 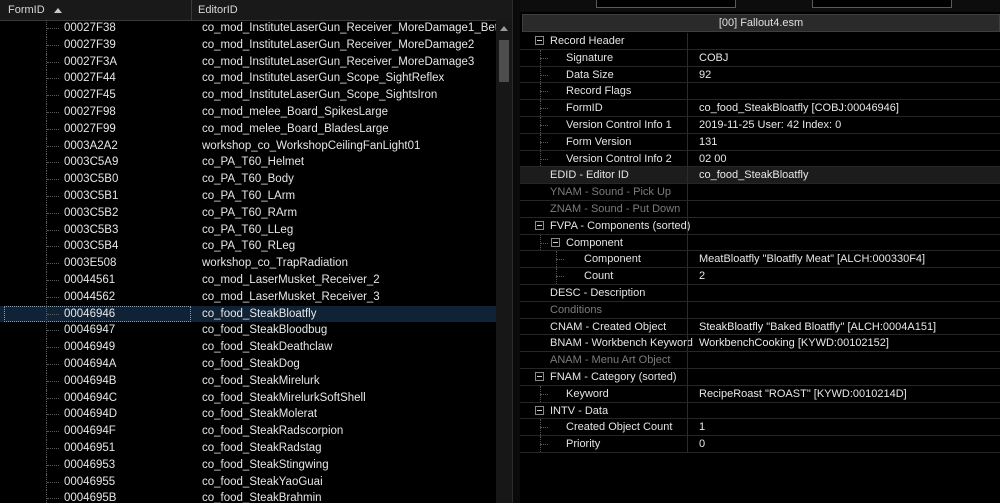 What do you see at coordinates (248, 196) in the screenshot?
I see `table-row: 0003C5B1 co_PA_T60_LArm` at bounding box center [248, 196].